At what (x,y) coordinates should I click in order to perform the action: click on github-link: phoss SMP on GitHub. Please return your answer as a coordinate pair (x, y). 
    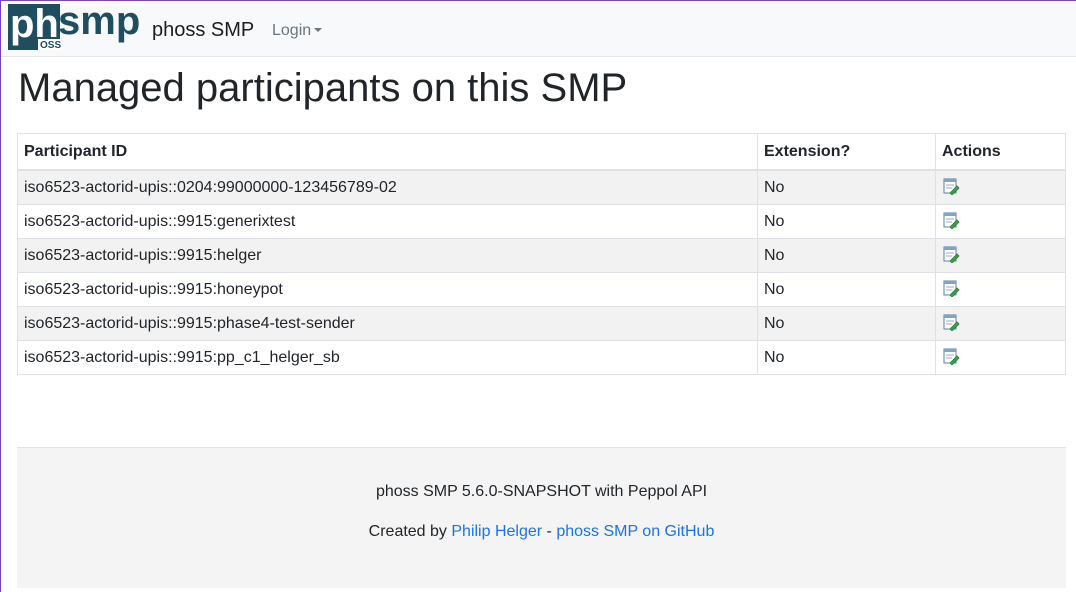
    Looking at the image, I should click on (635, 531).